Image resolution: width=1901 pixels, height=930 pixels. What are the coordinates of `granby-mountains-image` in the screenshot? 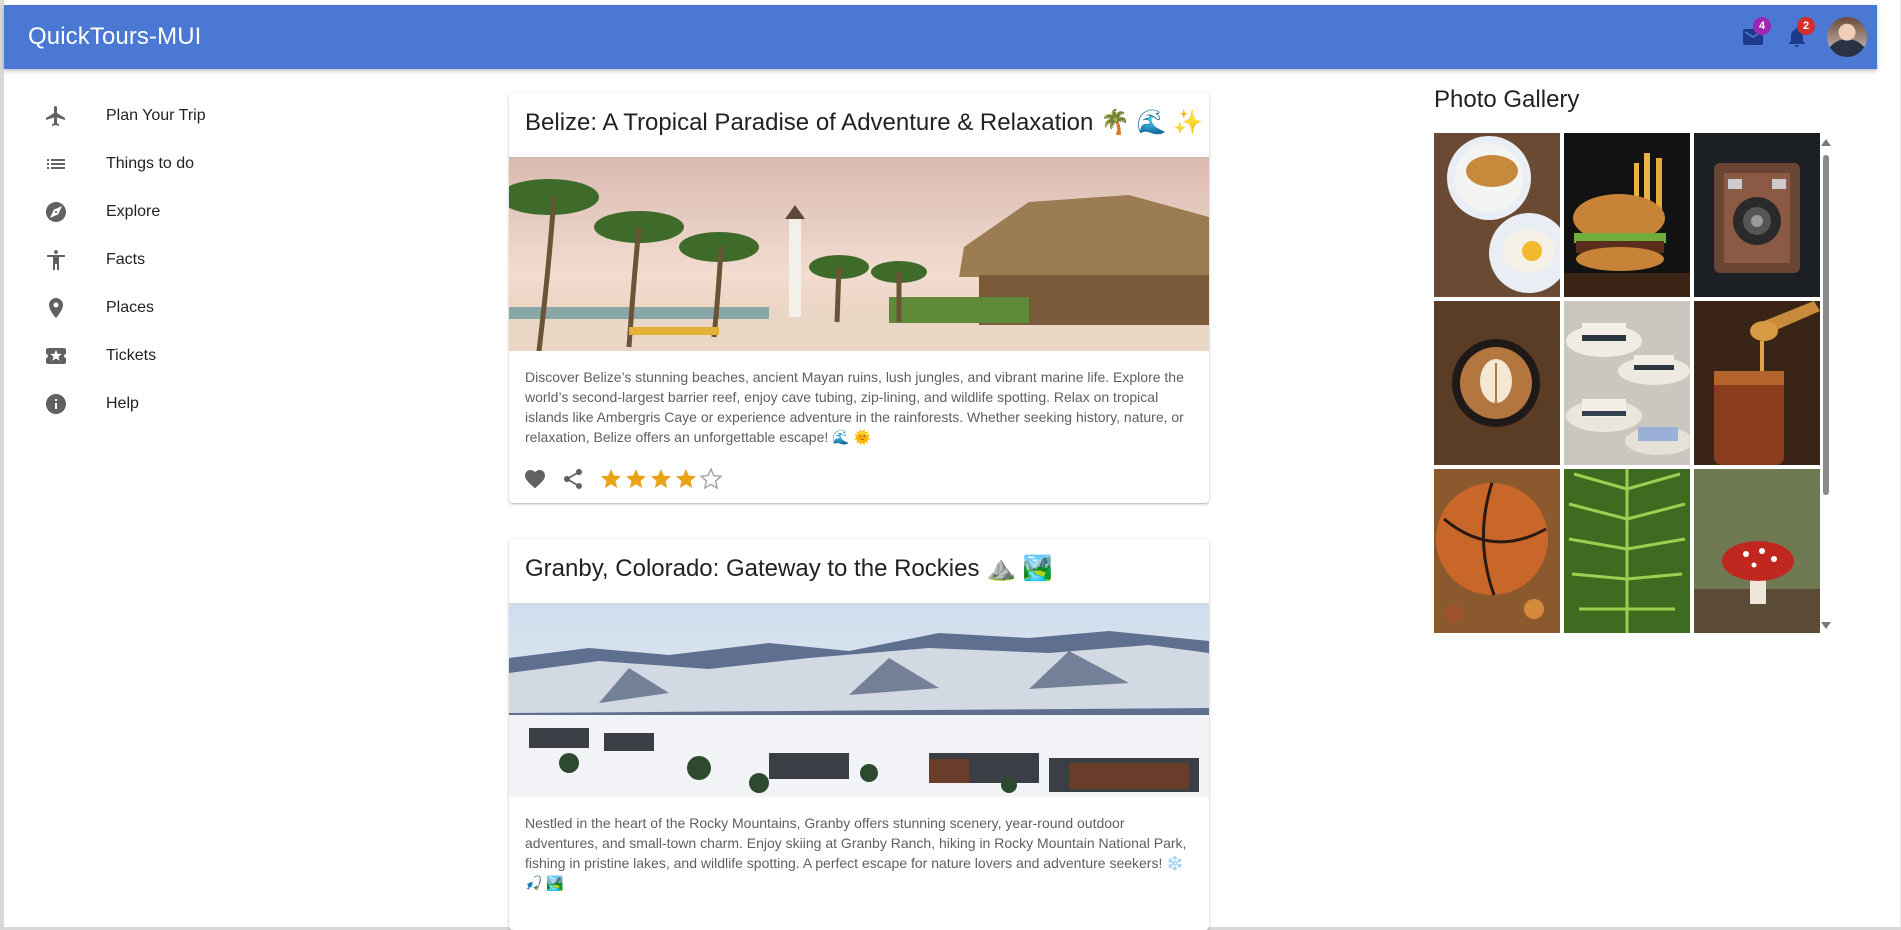 It's located at (859, 700).